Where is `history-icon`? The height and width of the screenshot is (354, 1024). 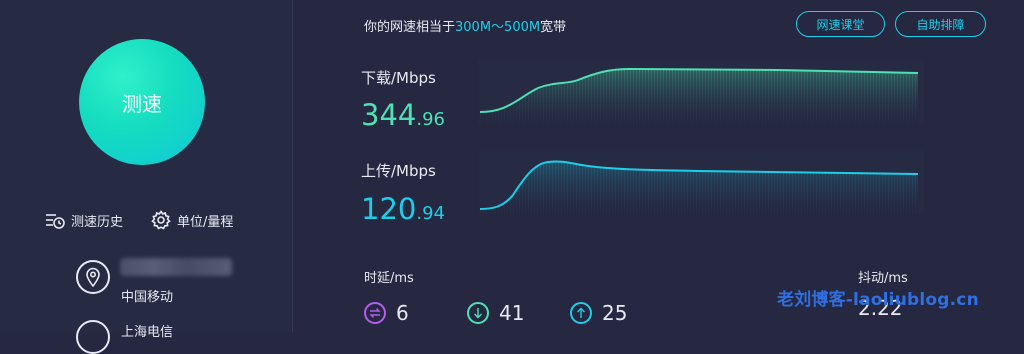 history-icon is located at coordinates (55, 221).